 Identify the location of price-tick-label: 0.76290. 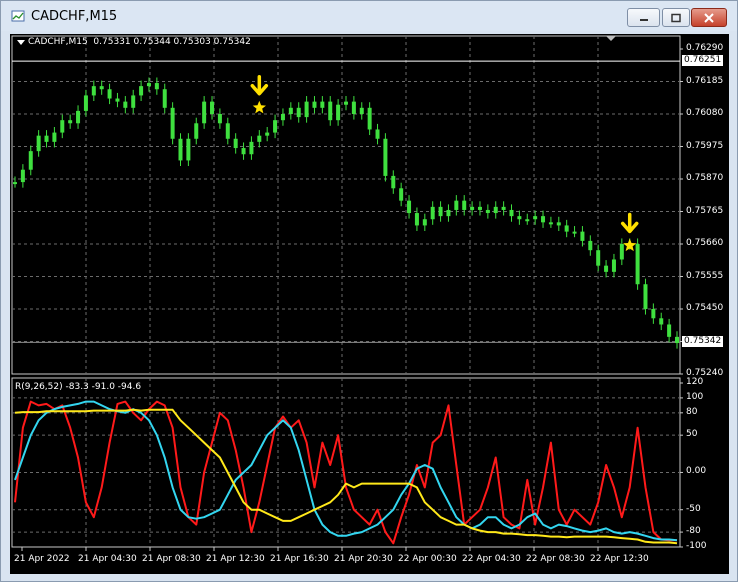
(705, 48).